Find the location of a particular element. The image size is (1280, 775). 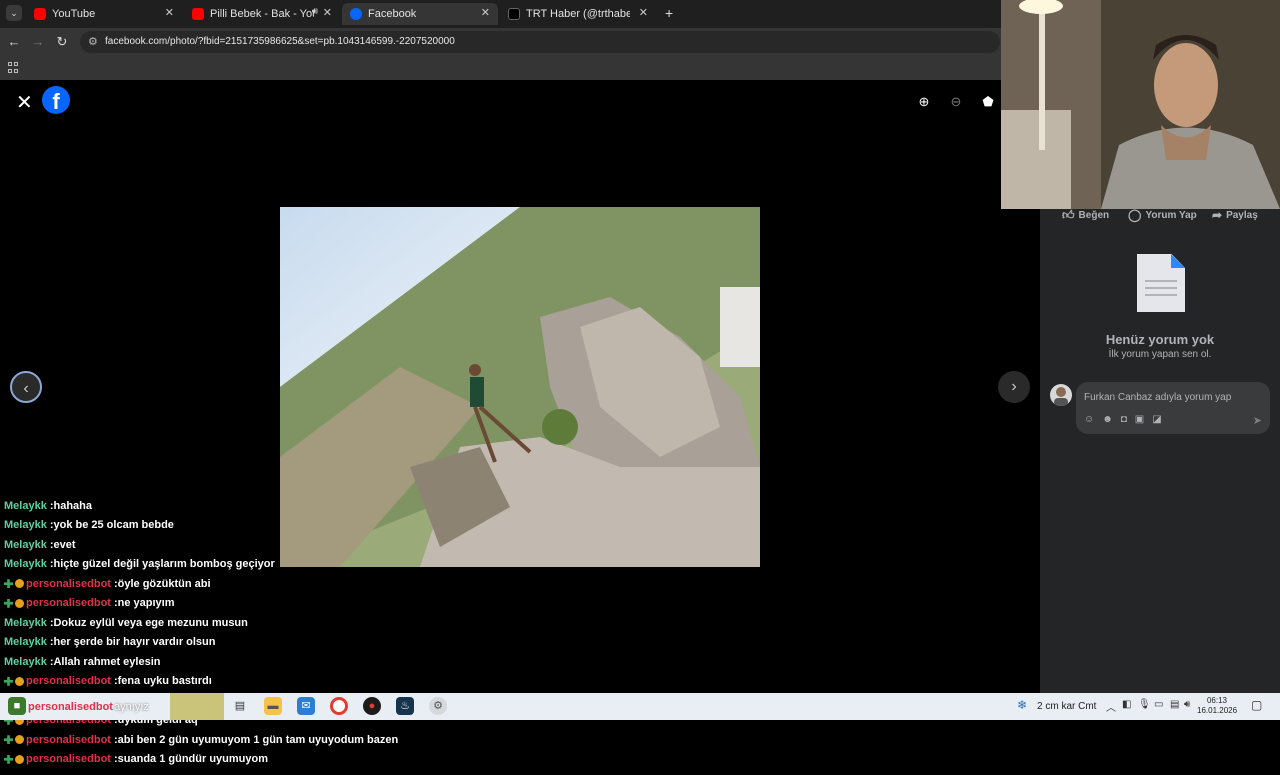

tab-pilli-bebek: Pilli Bebek - Bak - YouTube 🔊︎ ✕ is located at coordinates (262, 14).